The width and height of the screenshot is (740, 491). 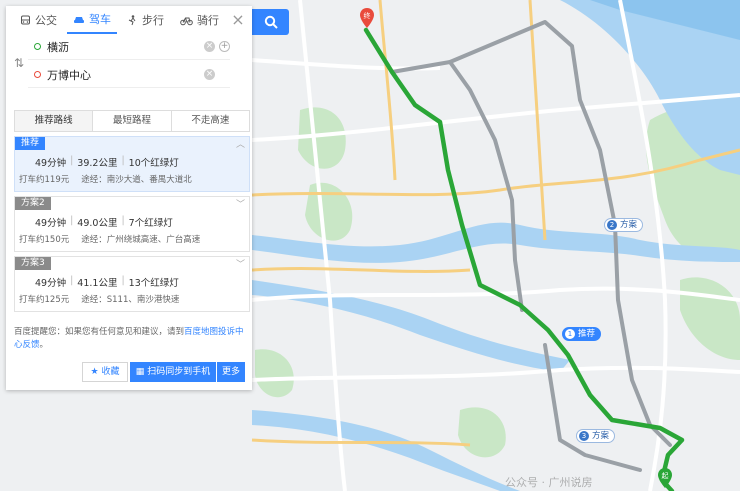 I want to click on swap-icon: ⇅, so click(x=19, y=63).